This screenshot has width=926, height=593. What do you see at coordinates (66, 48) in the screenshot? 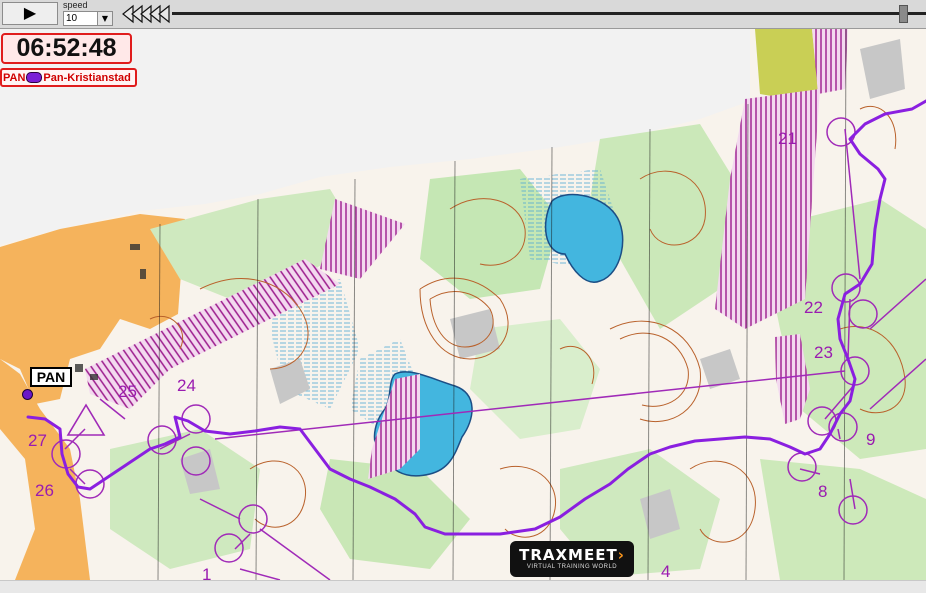
I see `elapsed-time-clock: 06:52:48` at bounding box center [66, 48].